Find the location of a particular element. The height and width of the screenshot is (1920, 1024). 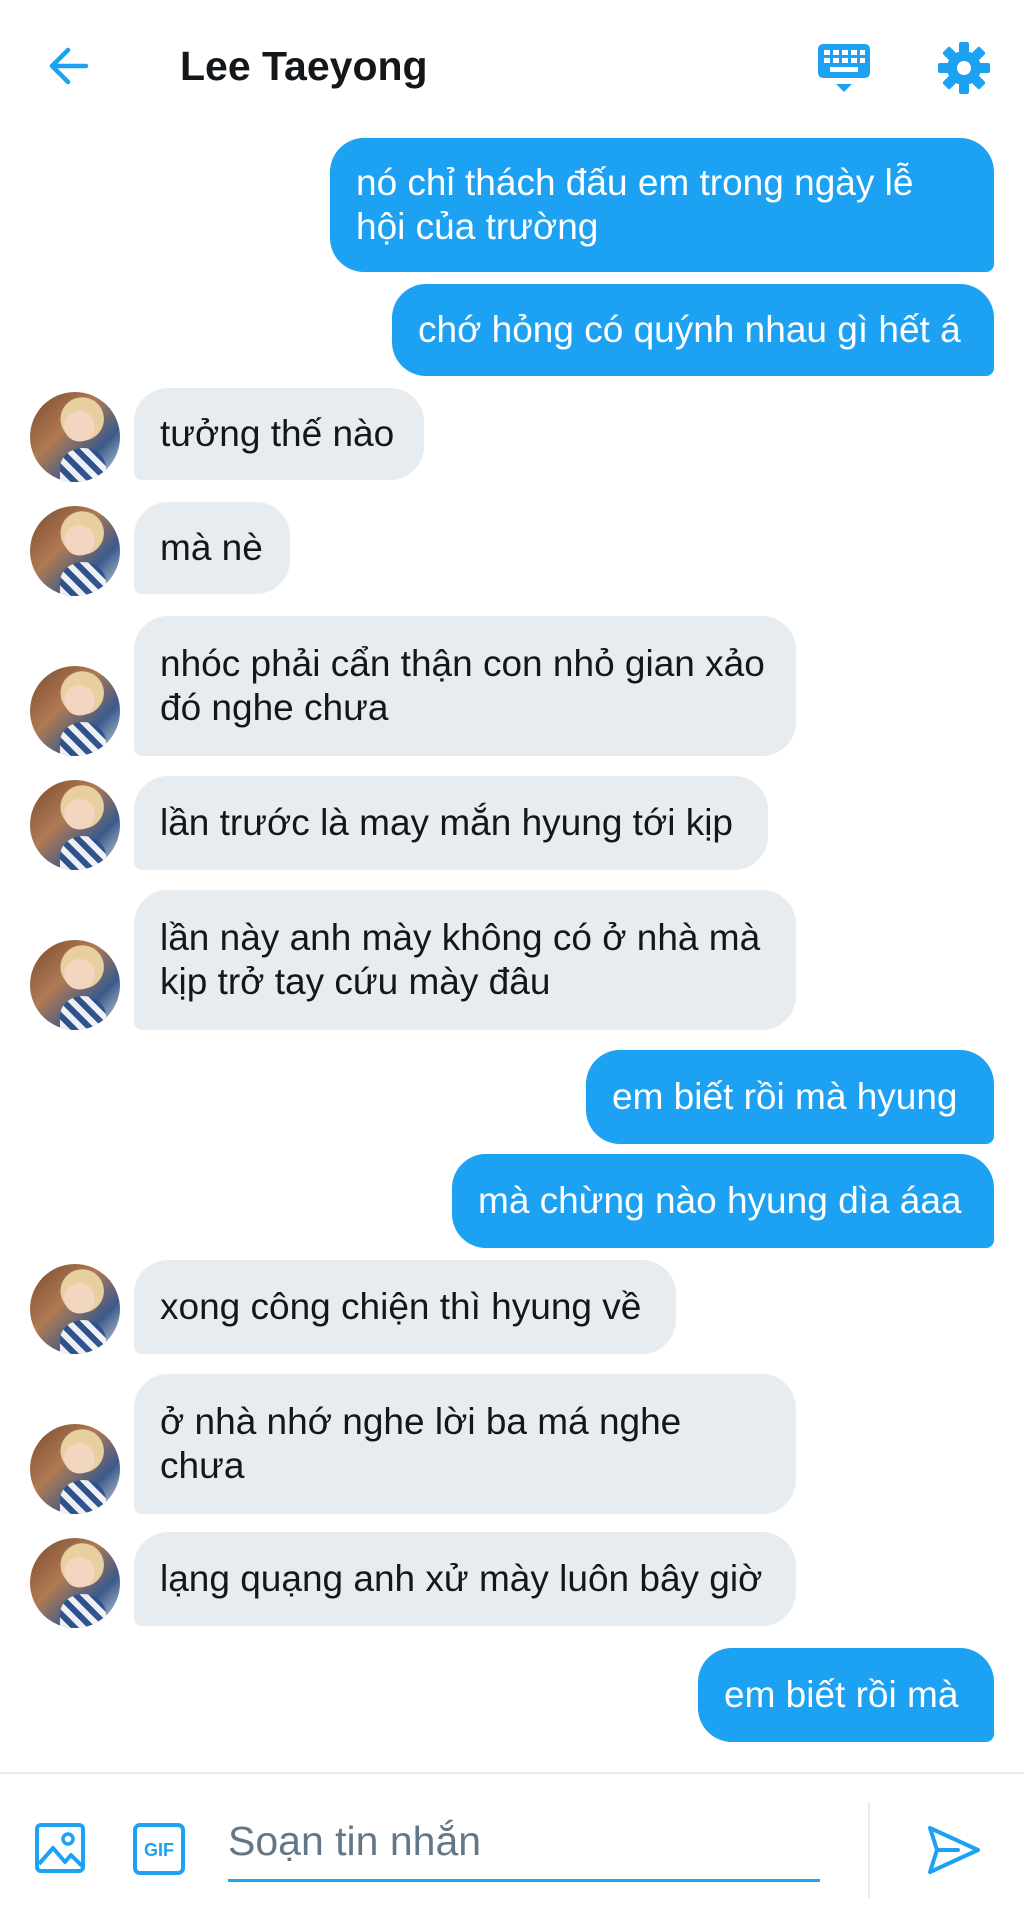

message-bubble-incoming: mà nè is located at coordinates (212, 548).